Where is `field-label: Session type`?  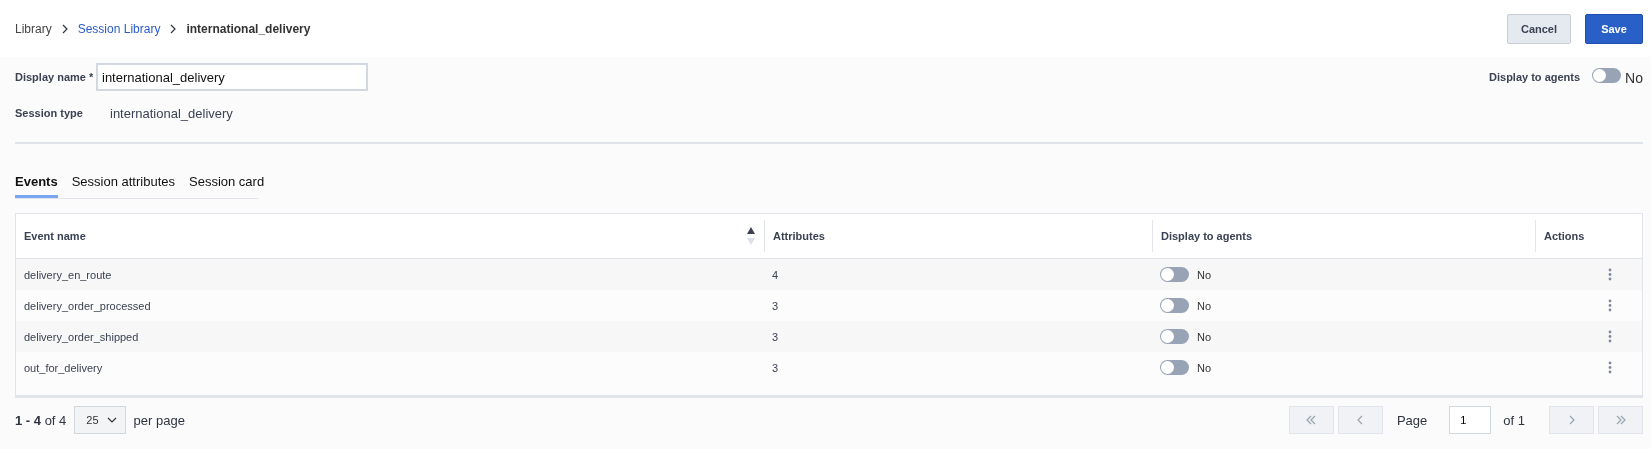
field-label: Session type is located at coordinates (49, 113).